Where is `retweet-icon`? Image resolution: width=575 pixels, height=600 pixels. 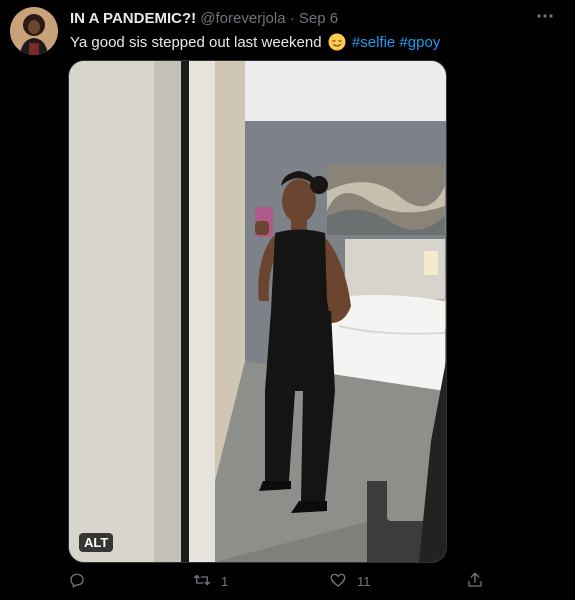
retweet-icon is located at coordinates (202, 581).